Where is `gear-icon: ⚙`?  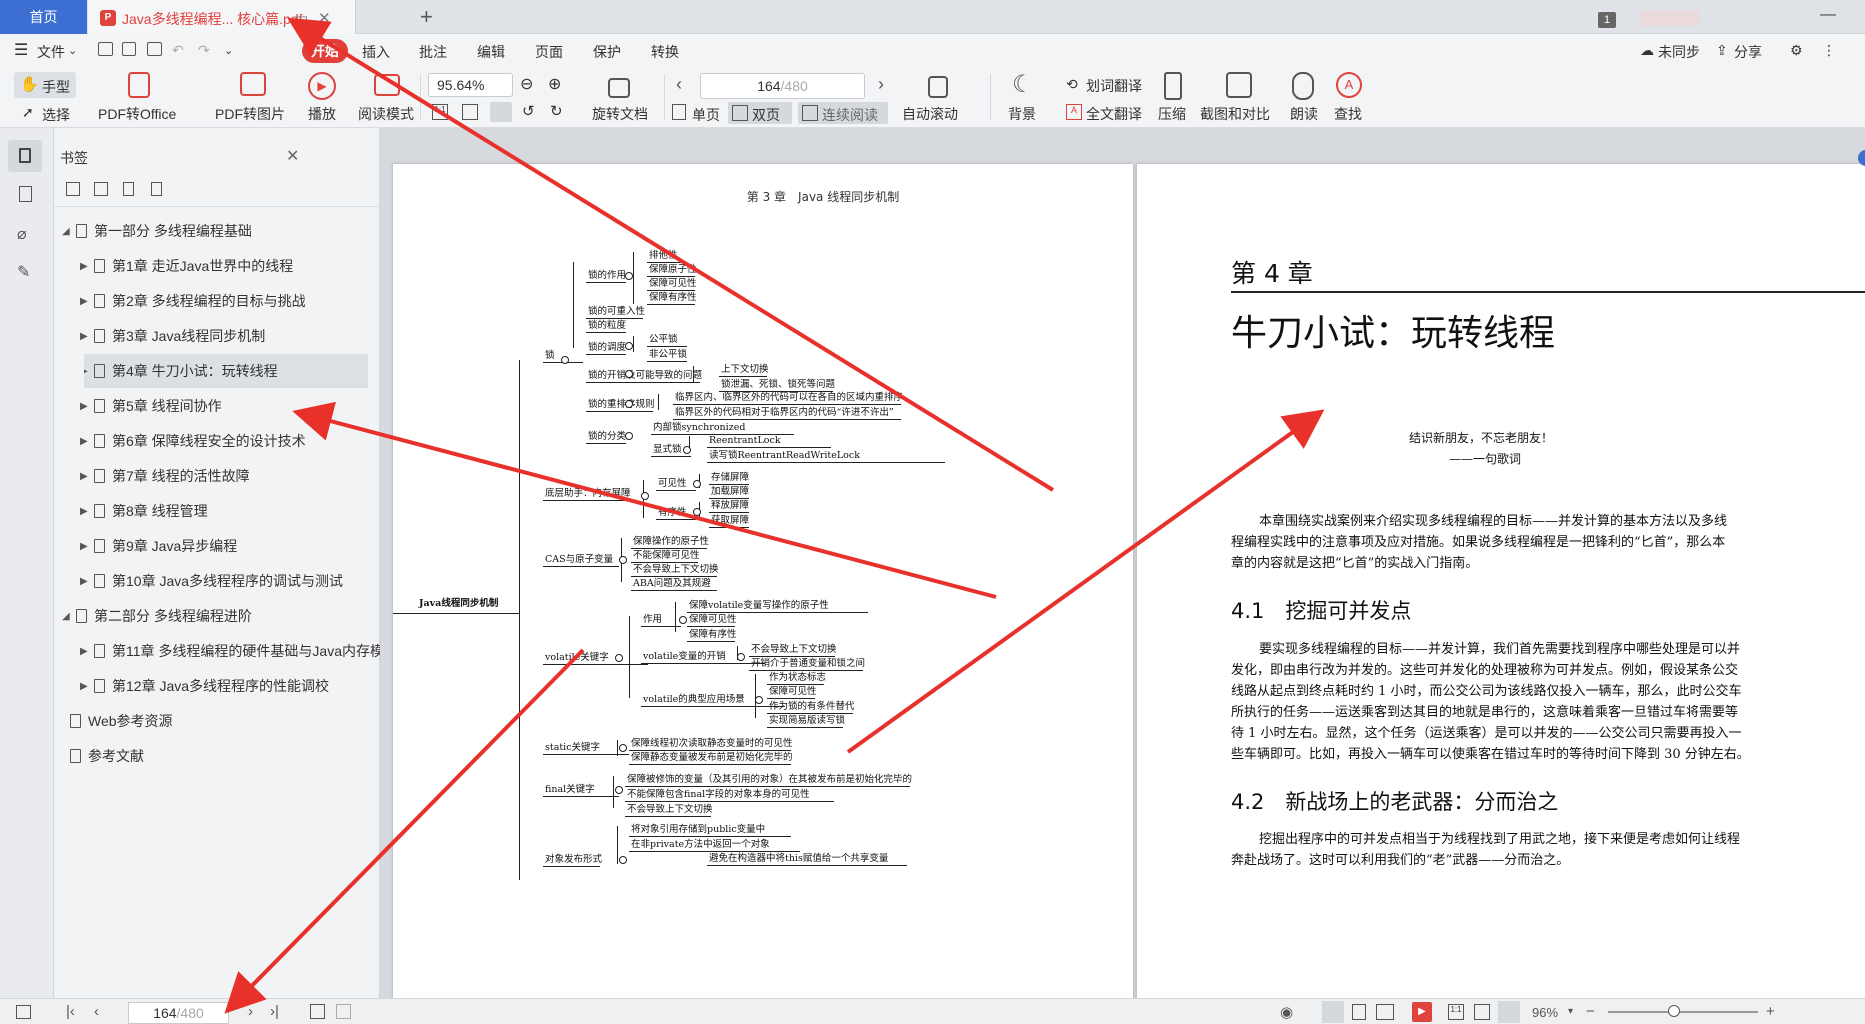
gear-icon: ⚙ is located at coordinates (1796, 50).